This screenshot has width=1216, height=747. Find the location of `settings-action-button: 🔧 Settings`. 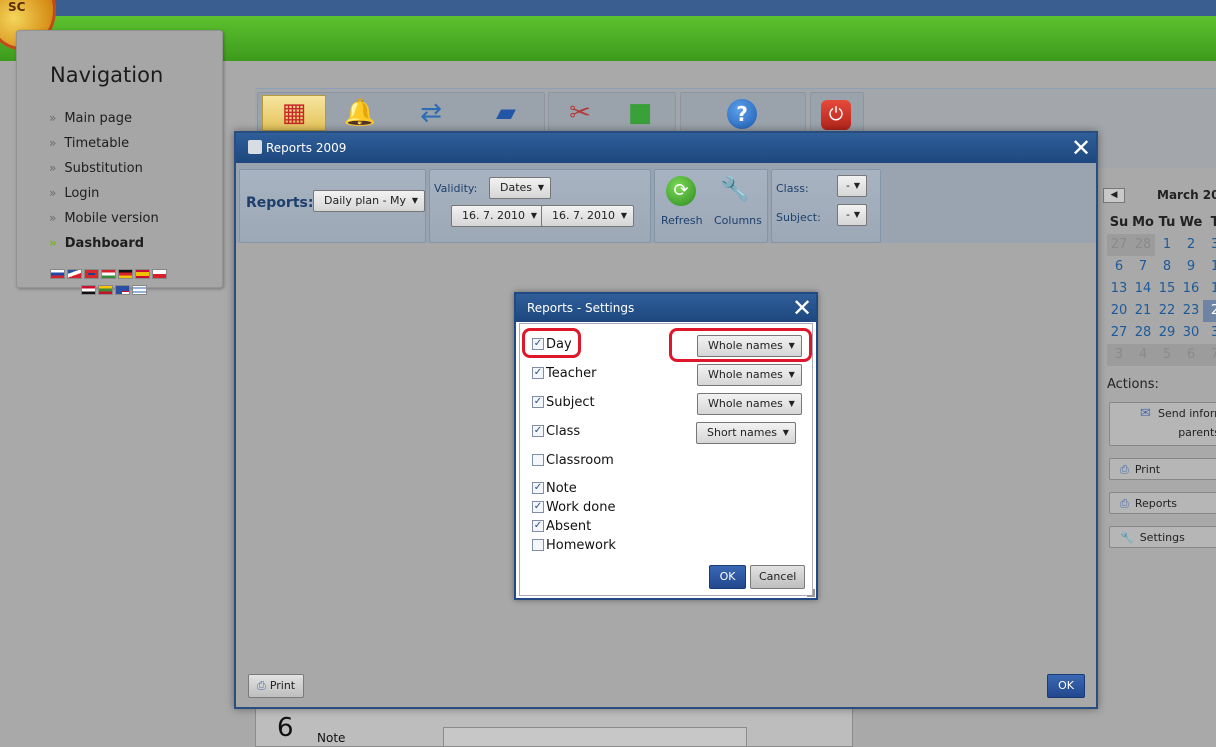

settings-action-button: 🔧 Settings is located at coordinates (1162, 537).